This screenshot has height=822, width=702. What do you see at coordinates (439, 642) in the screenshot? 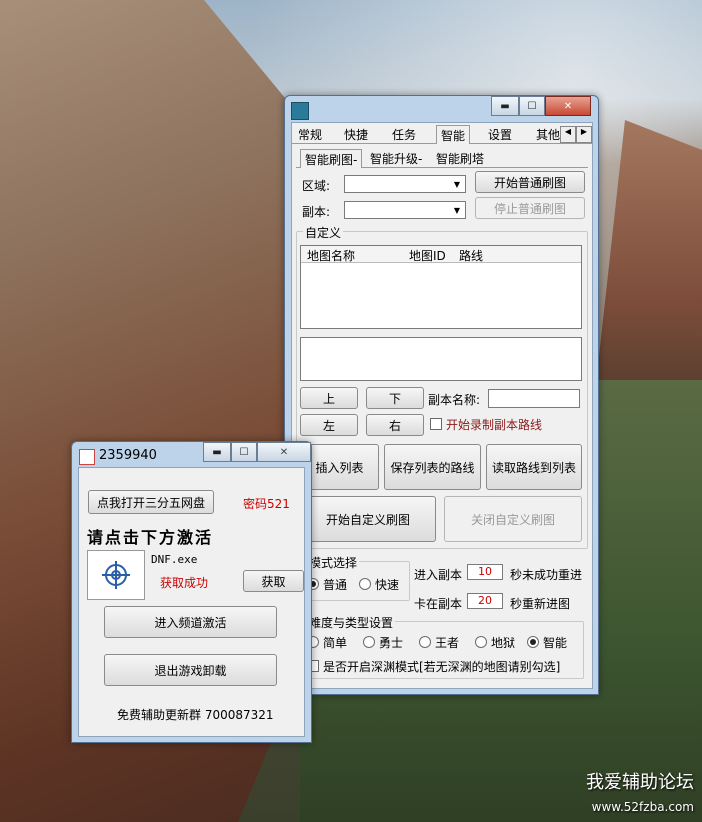
I see `diff-king-option: 王者` at bounding box center [439, 642].